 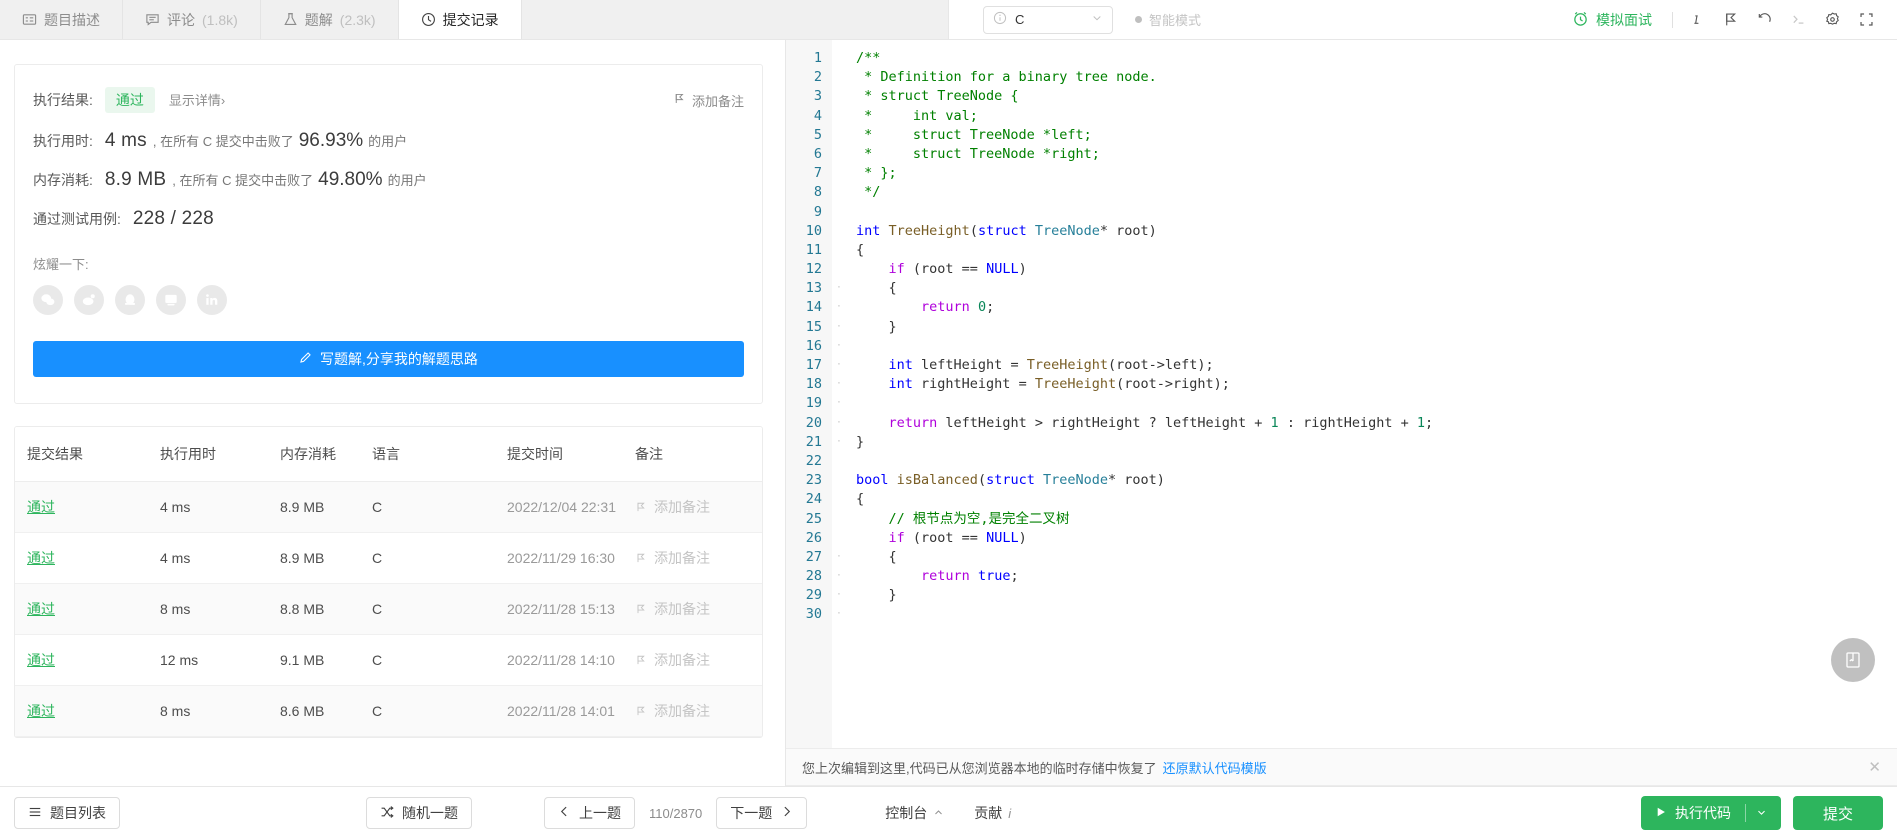 What do you see at coordinates (571, 454) in the screenshot?
I see `th-time: 提交时间` at bounding box center [571, 454].